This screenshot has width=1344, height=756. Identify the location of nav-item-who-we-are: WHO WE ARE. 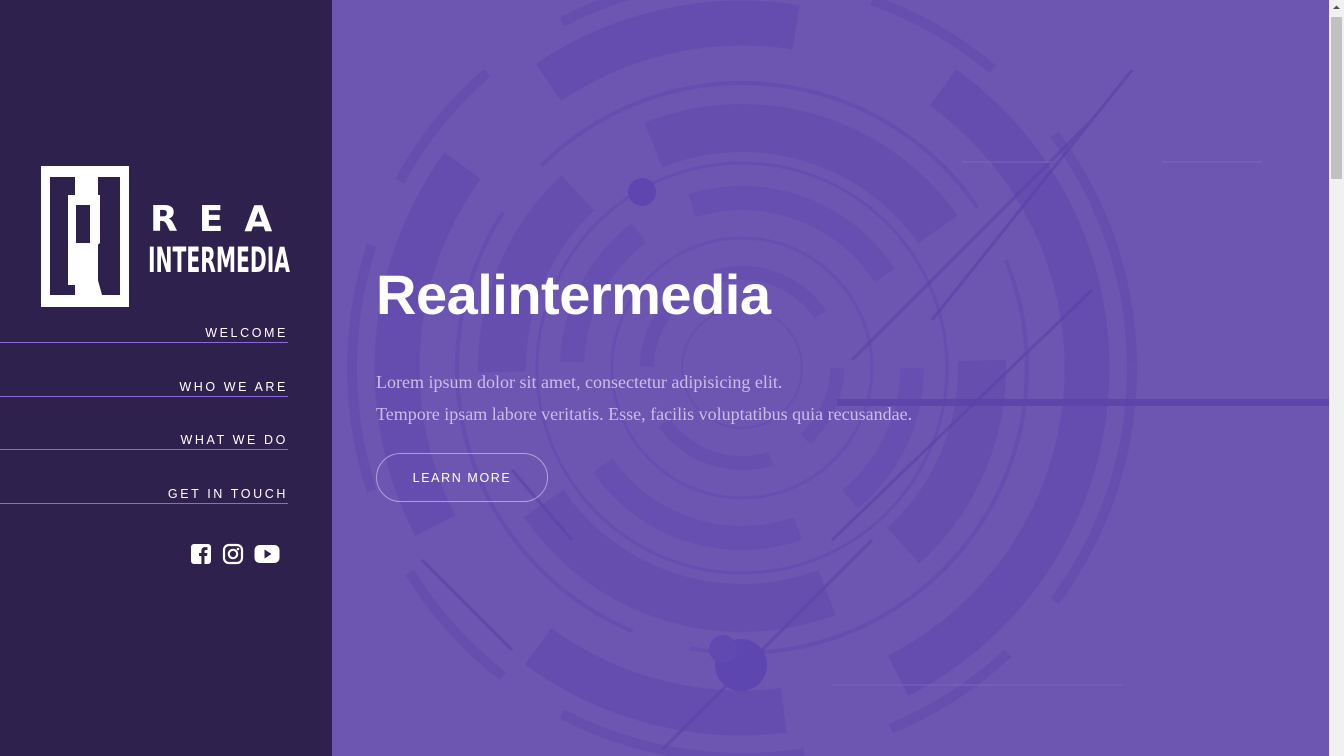
(144, 370).